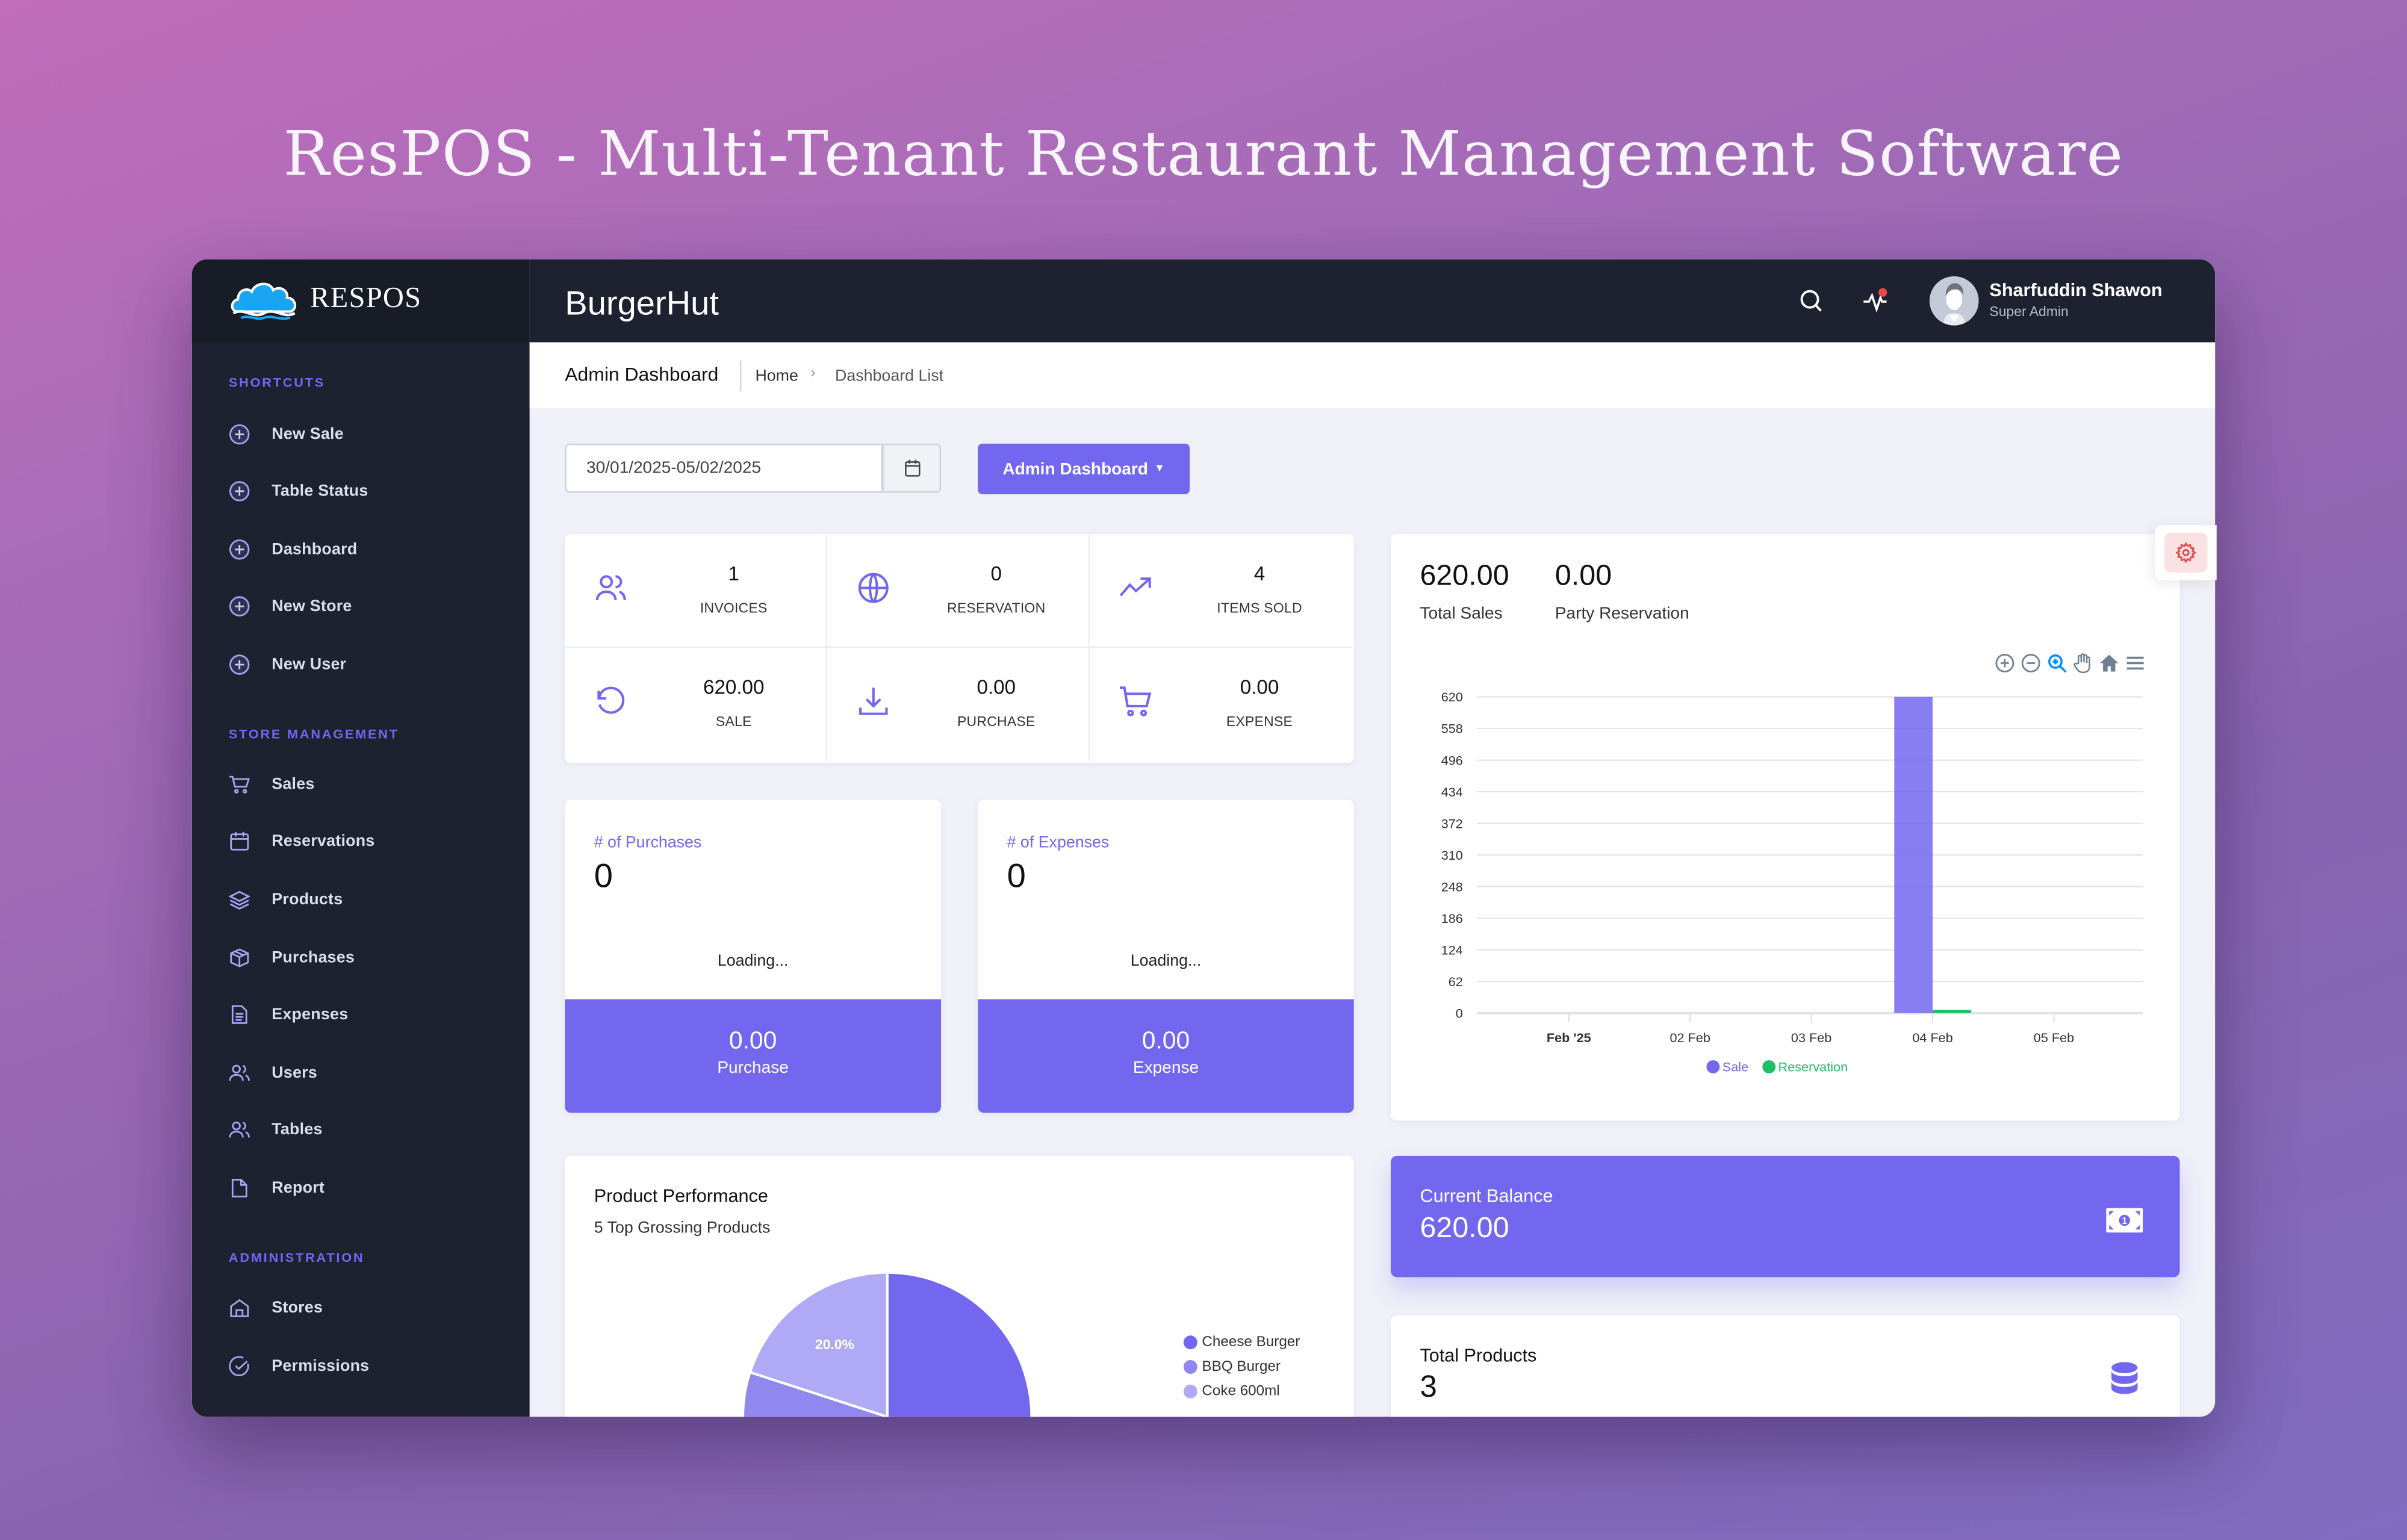  Describe the element at coordinates (1452, 823) in the screenshot. I see `y-tick-label: 372` at that location.